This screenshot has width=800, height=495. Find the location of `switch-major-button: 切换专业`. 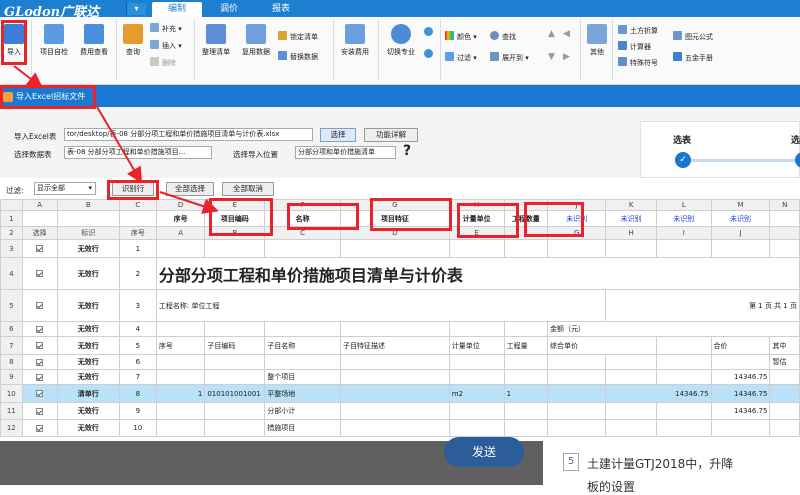

switch-major-button: 切换专业 is located at coordinates (401, 40).